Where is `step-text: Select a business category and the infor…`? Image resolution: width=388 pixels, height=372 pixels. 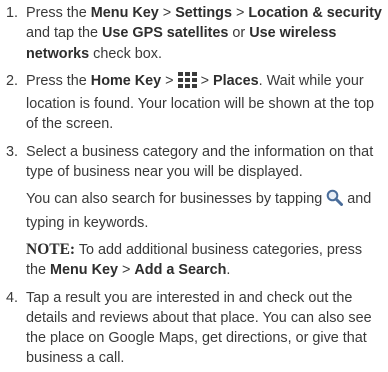
step-text: Select a business category and the infor… is located at coordinates (200, 162).